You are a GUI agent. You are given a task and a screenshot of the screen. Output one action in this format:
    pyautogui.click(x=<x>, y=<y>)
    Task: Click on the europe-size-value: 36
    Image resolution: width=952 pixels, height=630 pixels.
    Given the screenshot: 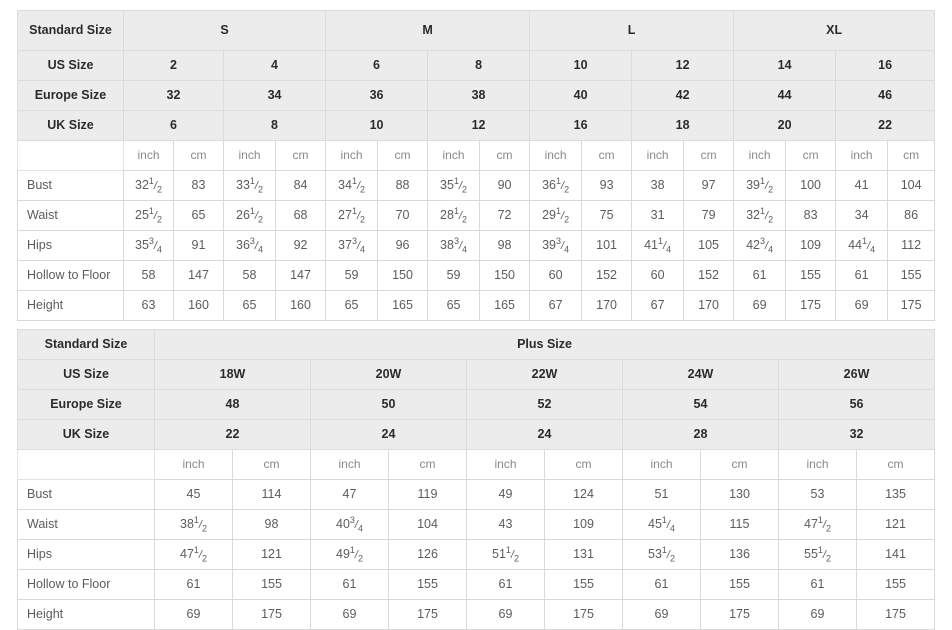 What is the action you would take?
    pyautogui.click(x=377, y=95)
    